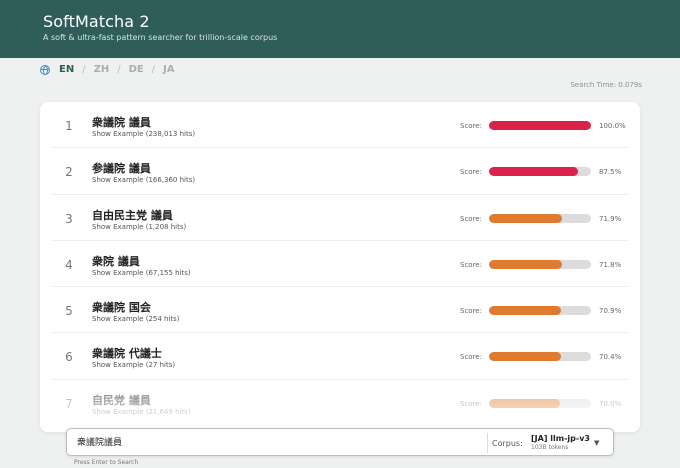  Describe the element at coordinates (610, 311) in the screenshot. I see `score-value: 70.9%` at that location.